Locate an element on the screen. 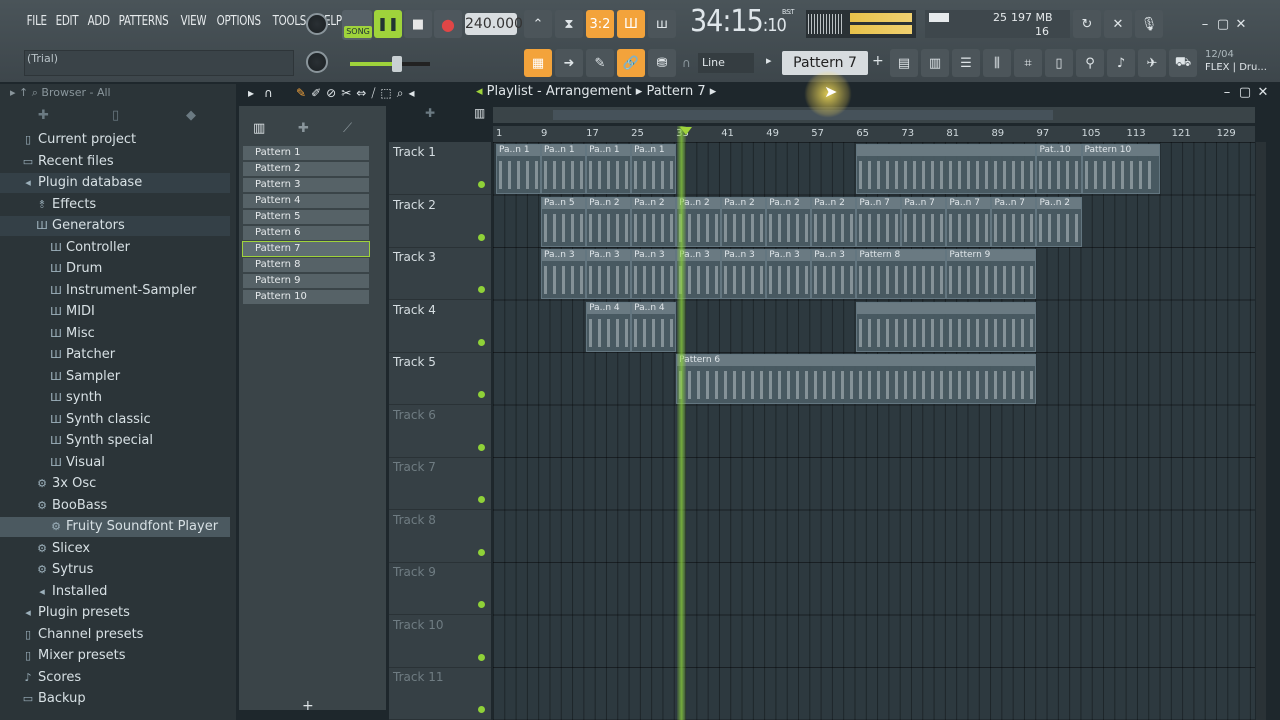 The width and height of the screenshot is (1280, 720). menu-options: OPTIONS is located at coordinates (238, 24).